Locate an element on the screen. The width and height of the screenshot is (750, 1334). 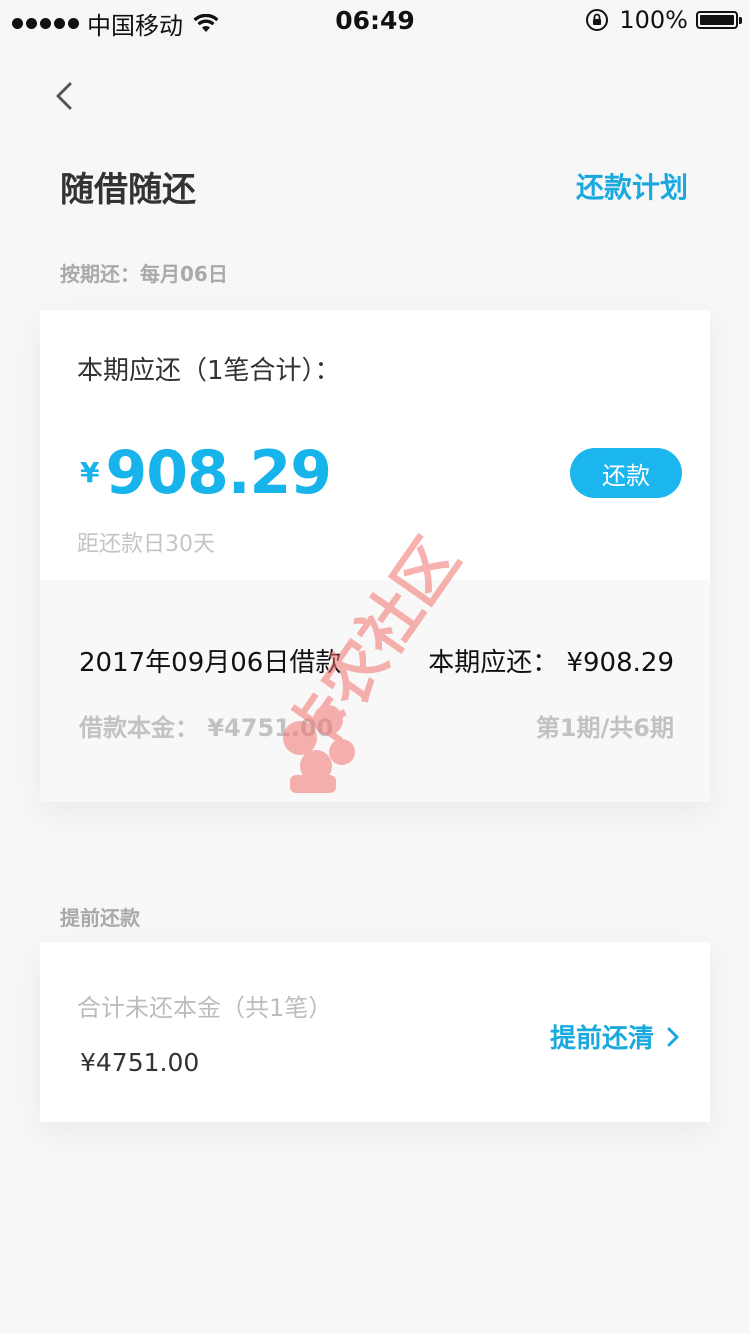
unpaid-principal-label: 合计未还本金（共1笔） is located at coordinates (205, 1008).